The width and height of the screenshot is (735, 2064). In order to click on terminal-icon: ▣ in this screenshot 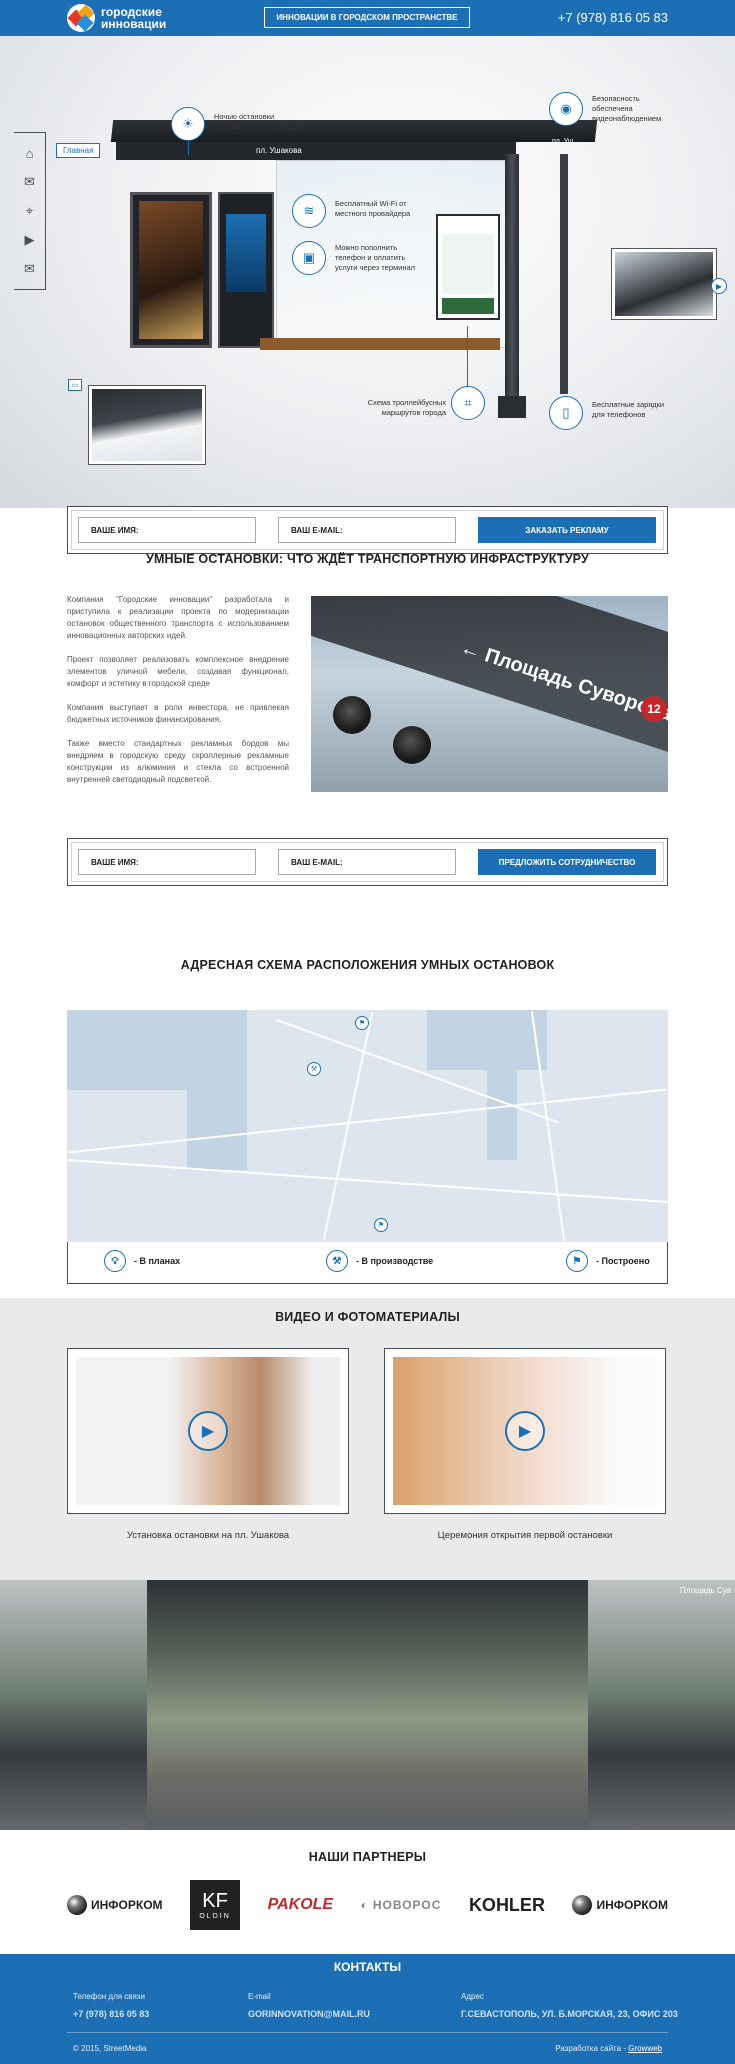, I will do `click(309, 258)`.